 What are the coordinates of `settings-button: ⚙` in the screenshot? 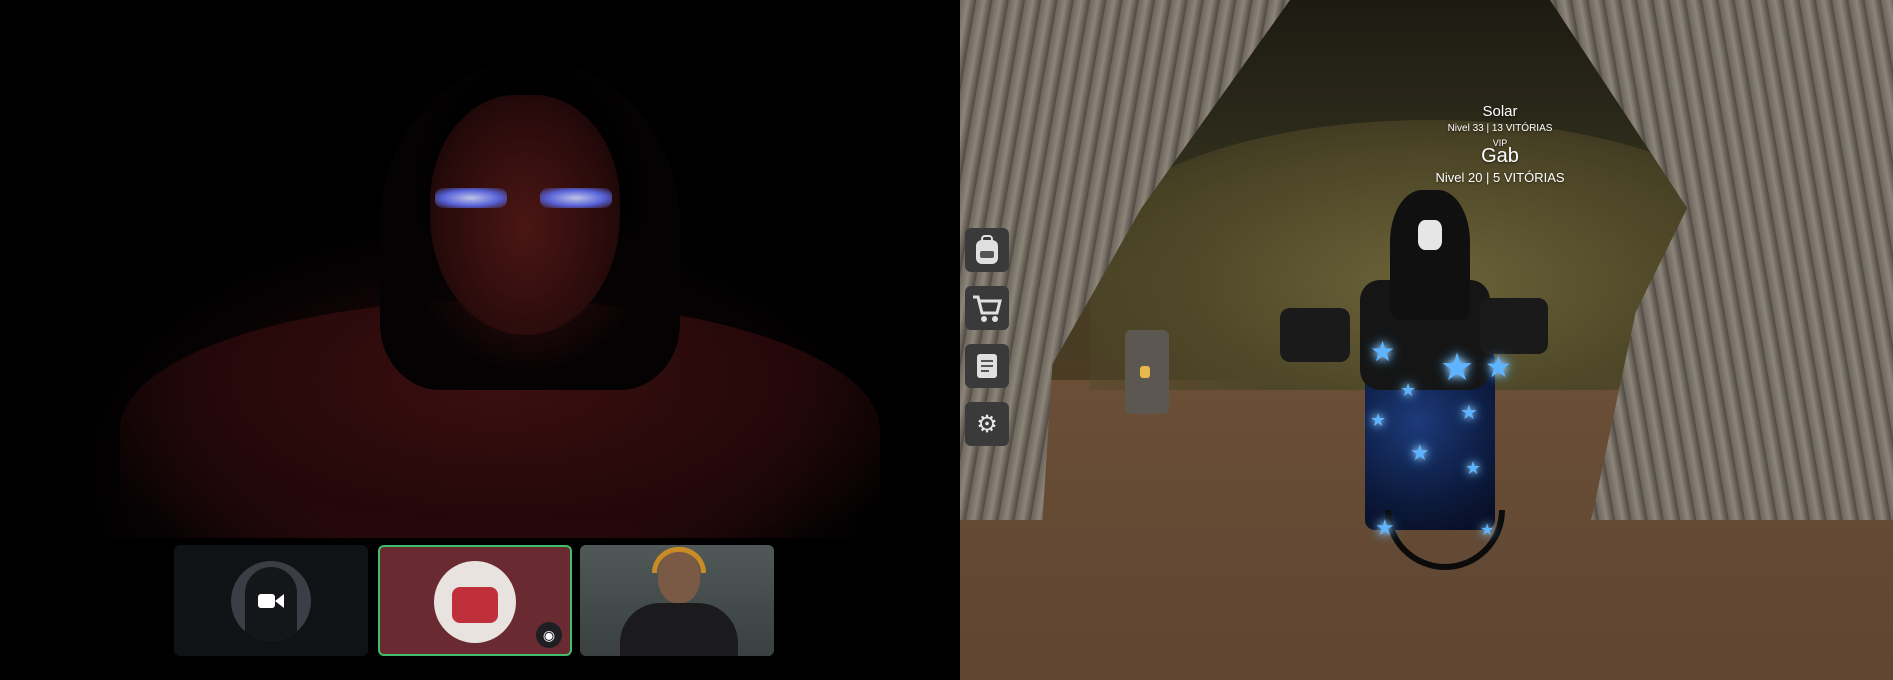 It's located at (987, 424).